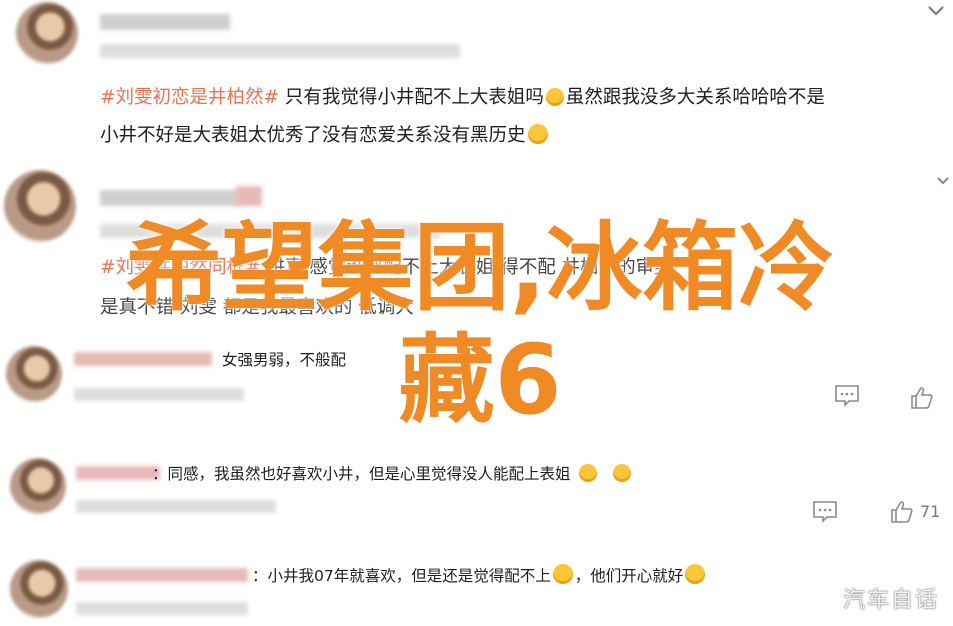 This screenshot has height=626, width=953. What do you see at coordinates (392, 474) in the screenshot?
I see `comment-text: ：同感，我虽然也好喜欢小井，但是心里觉得没人能配上表姐` at bounding box center [392, 474].